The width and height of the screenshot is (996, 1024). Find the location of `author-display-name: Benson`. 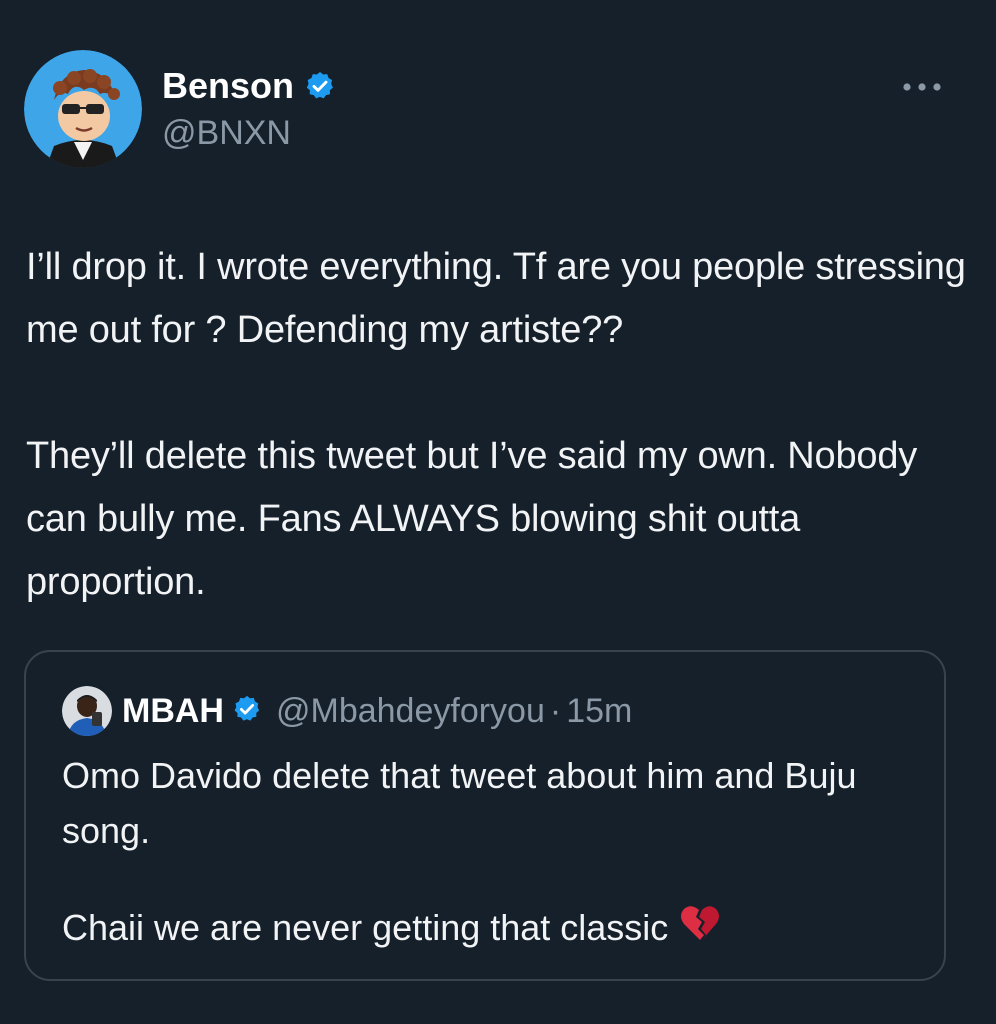

author-display-name: Benson is located at coordinates (228, 86).